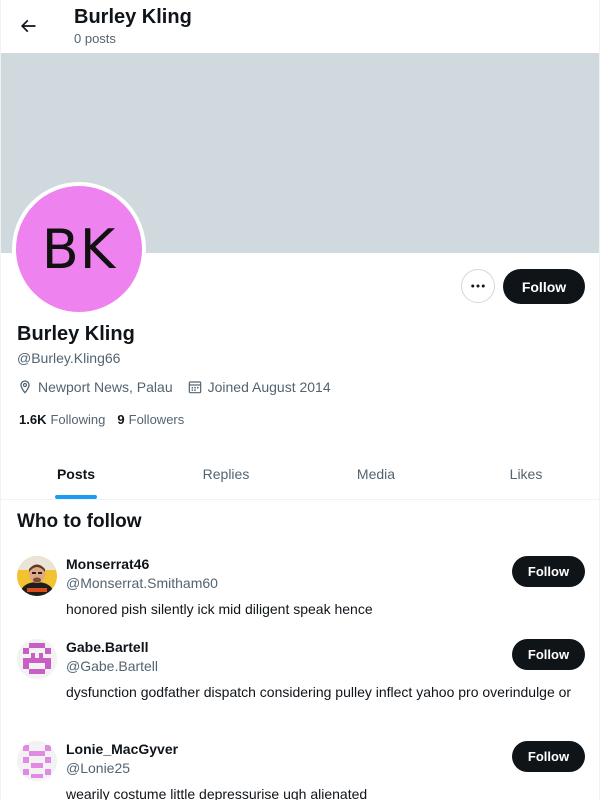 Image resolution: width=600 pixels, height=800 pixels. What do you see at coordinates (142, 583) in the screenshot?
I see `suggestion-handle: @Monserrat.Smitham60` at bounding box center [142, 583].